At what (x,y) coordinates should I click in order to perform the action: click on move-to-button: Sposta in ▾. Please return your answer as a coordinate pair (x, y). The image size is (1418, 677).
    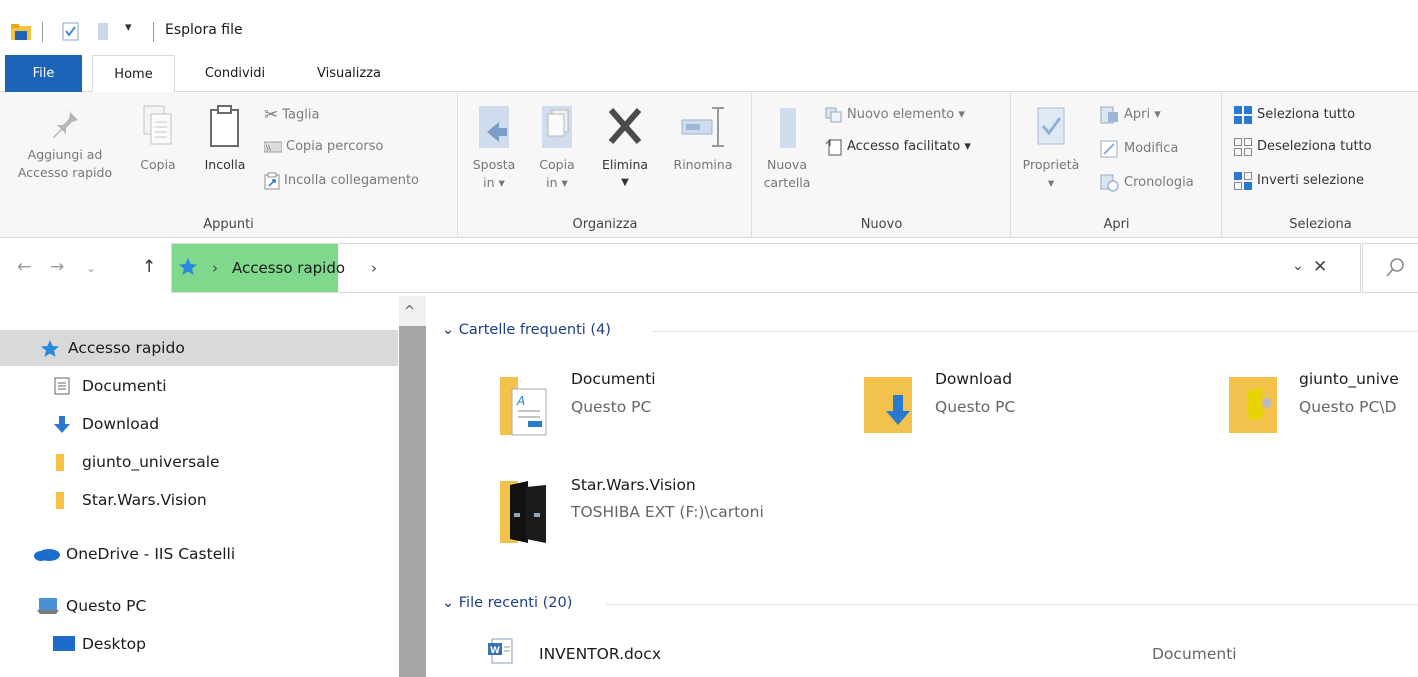
    Looking at the image, I should click on (494, 148).